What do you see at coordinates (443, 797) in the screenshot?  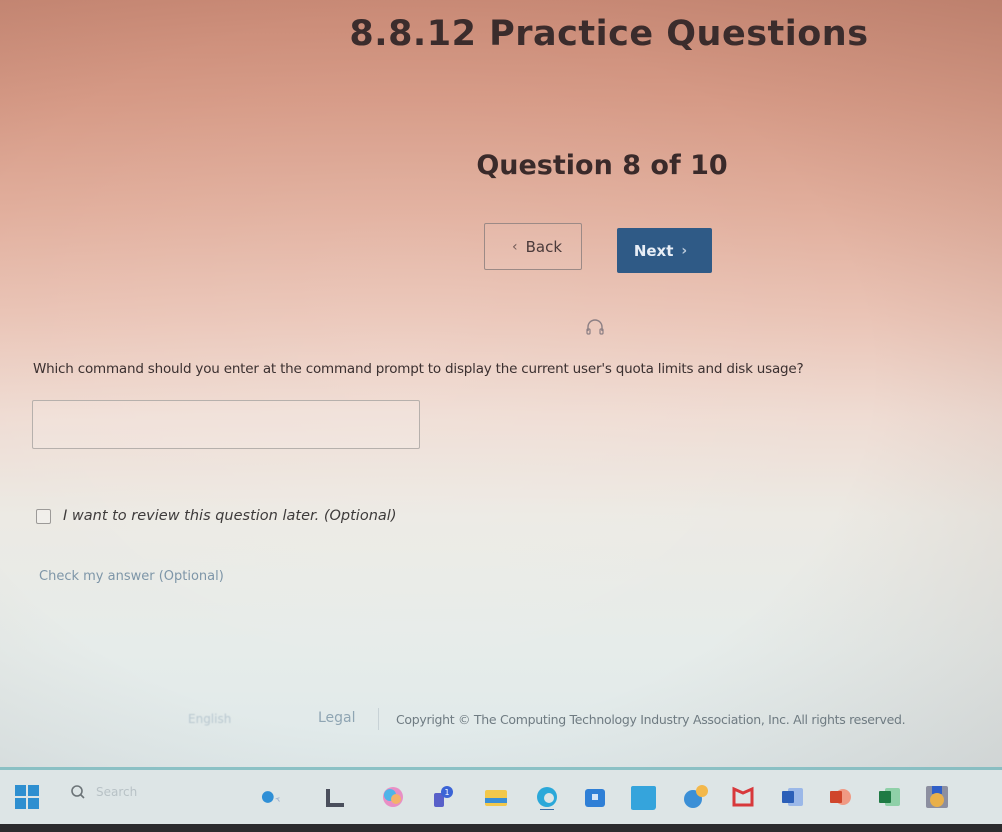 I see `teams-icon: 1` at bounding box center [443, 797].